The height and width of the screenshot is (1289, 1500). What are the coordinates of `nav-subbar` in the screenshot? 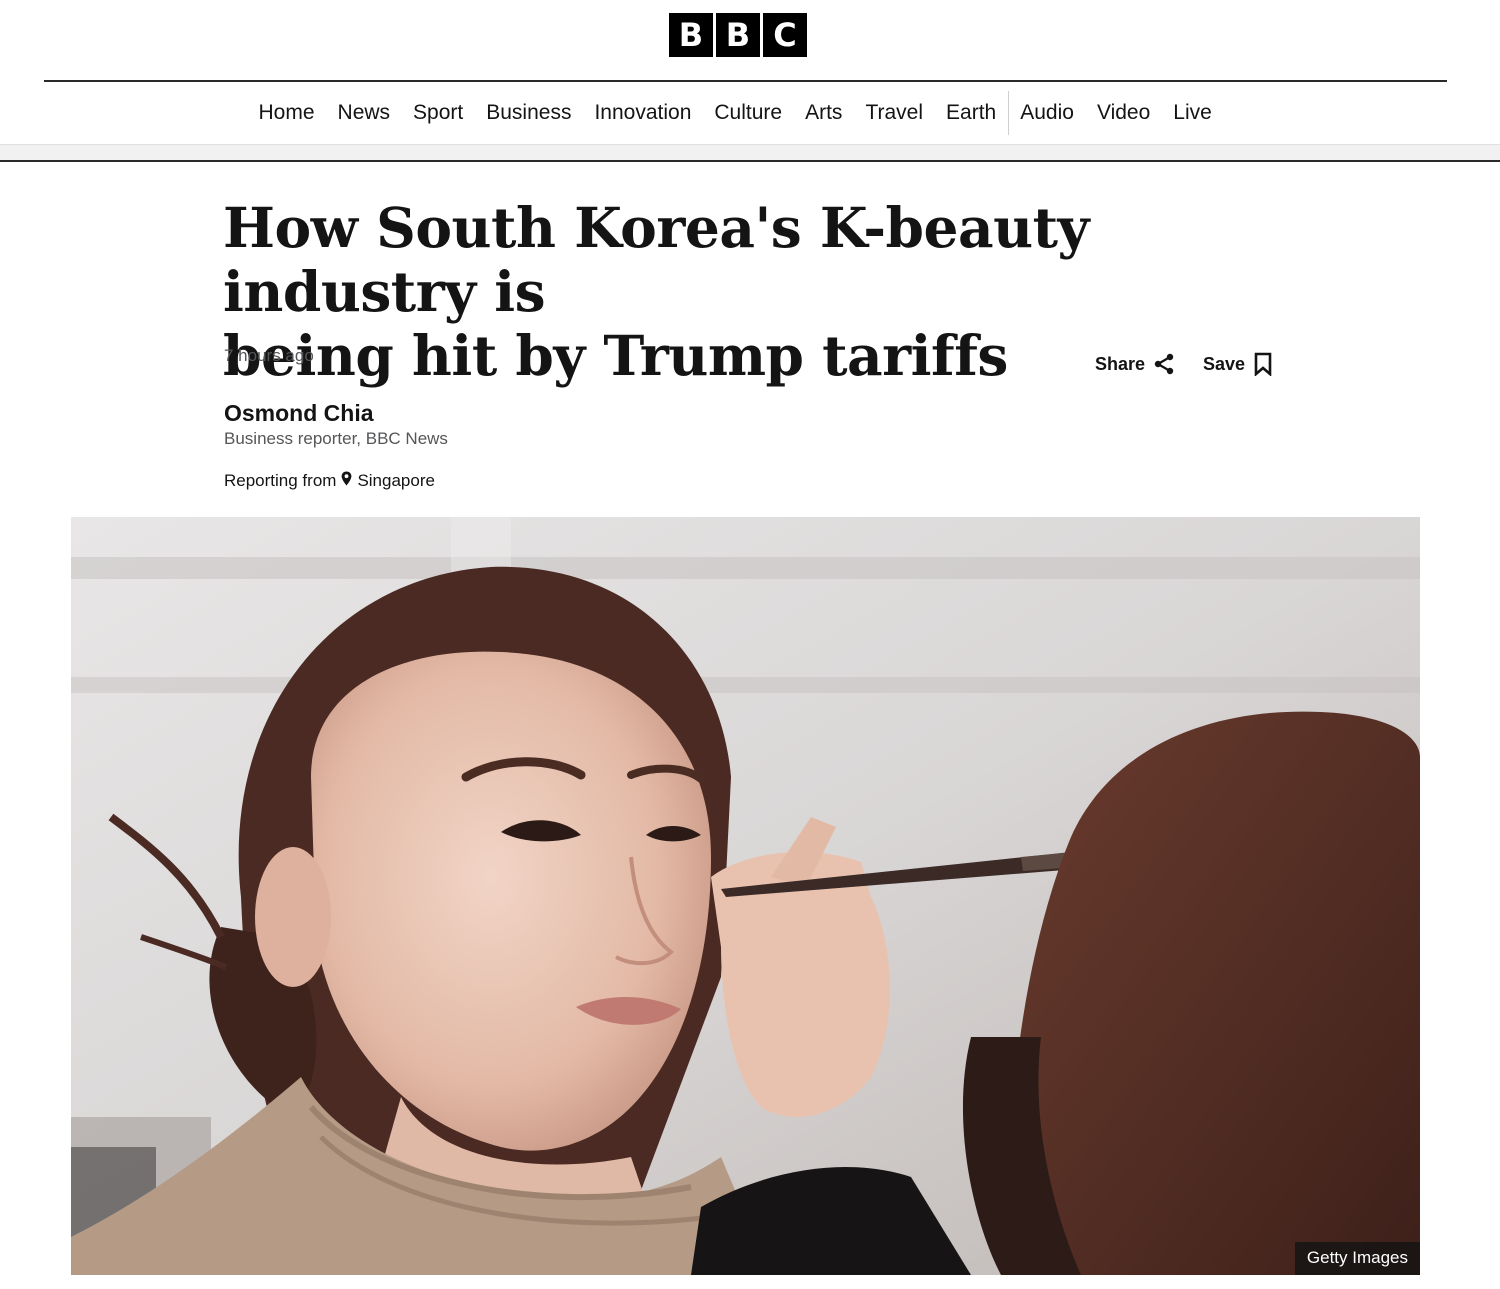 It's located at (750, 152).